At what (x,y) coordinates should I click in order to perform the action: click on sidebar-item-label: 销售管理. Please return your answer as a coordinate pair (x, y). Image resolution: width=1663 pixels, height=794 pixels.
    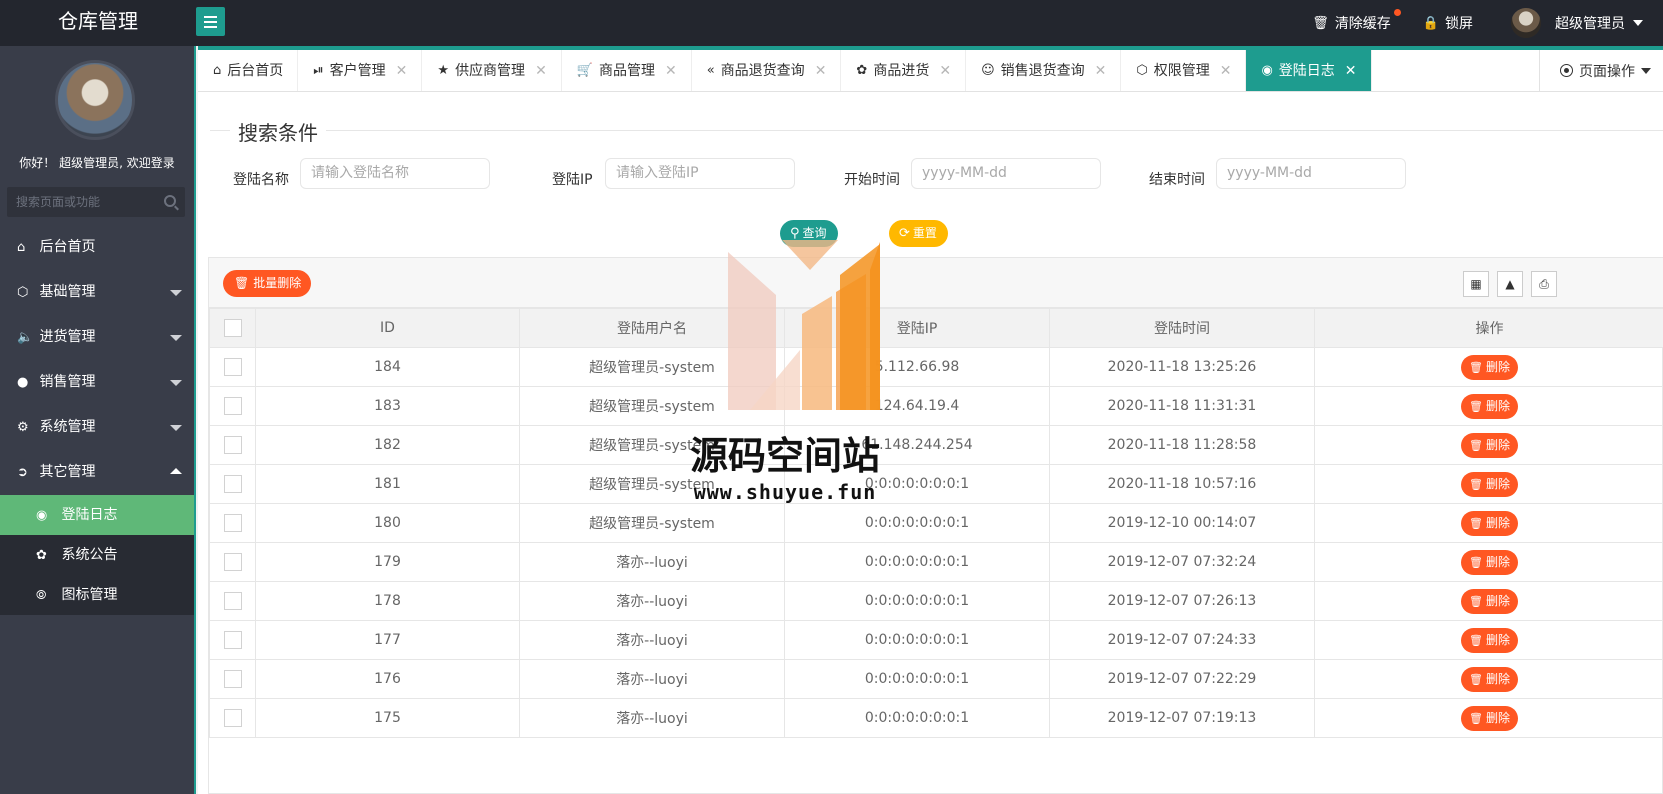
    Looking at the image, I should click on (67, 382).